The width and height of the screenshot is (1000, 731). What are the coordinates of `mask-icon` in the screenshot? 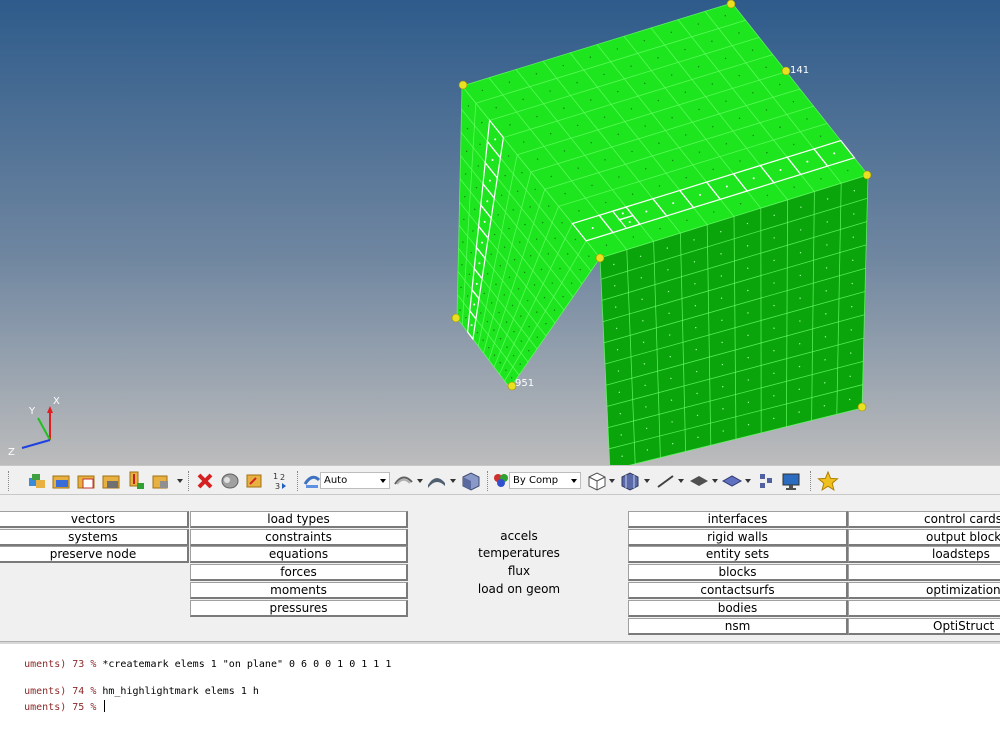 It's located at (230, 481).